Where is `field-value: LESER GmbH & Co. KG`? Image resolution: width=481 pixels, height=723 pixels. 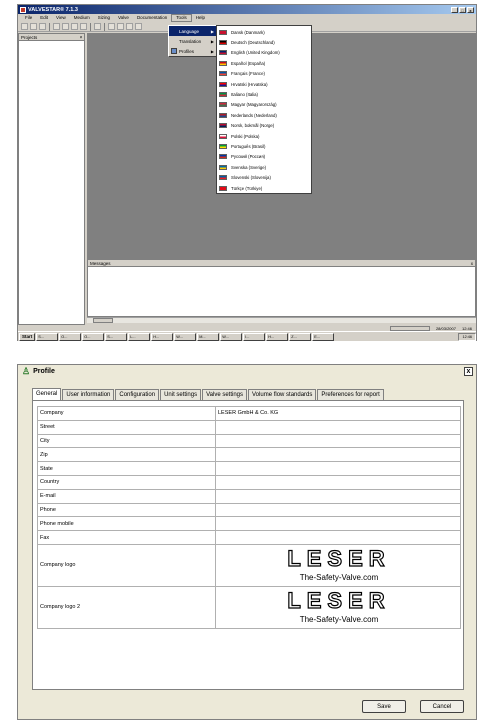 field-value: LESER GmbH & Co. KG is located at coordinates (338, 413).